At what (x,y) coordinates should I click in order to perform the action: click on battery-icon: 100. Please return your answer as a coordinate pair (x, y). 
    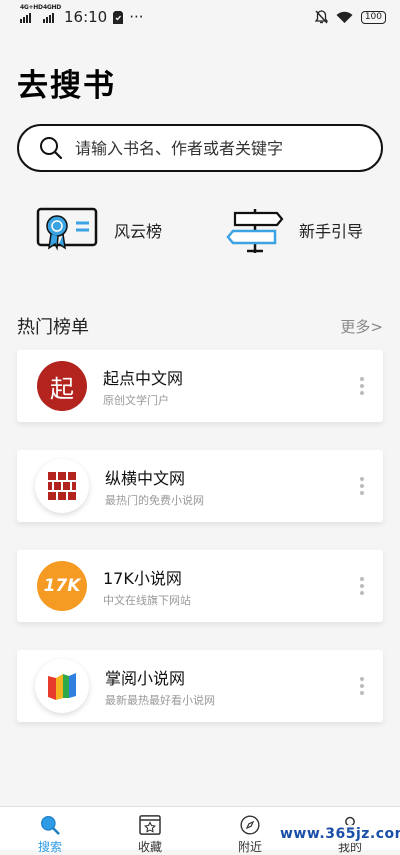
    Looking at the image, I should click on (373, 17).